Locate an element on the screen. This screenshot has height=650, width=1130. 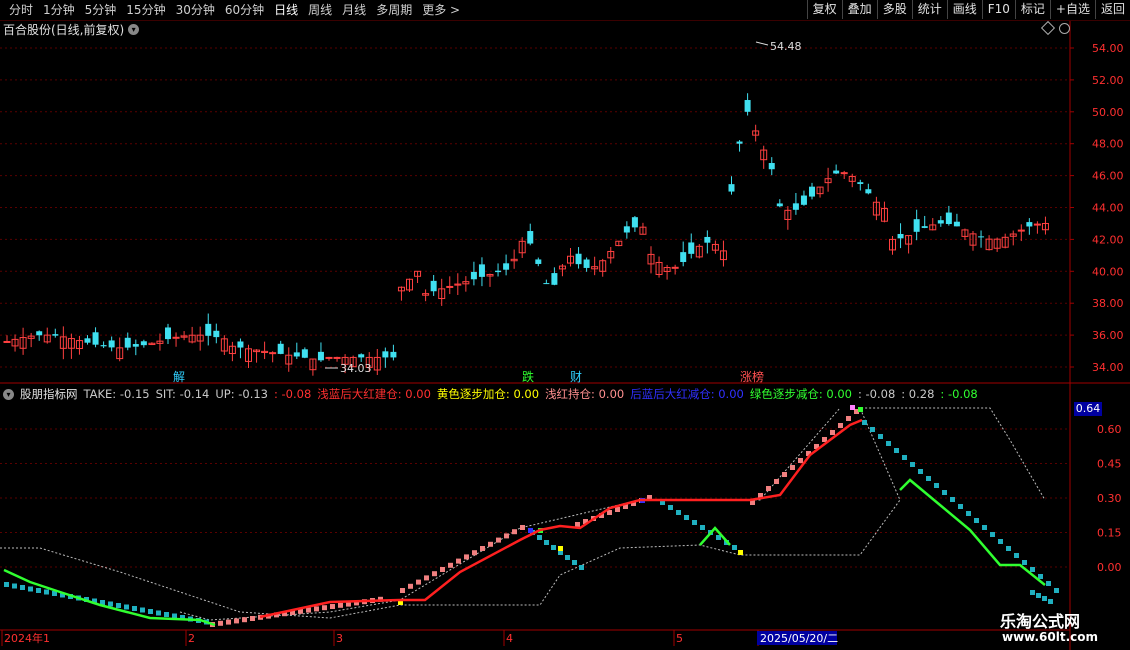
right-toolbar: 复权 叠加 多股 统计 画线 F10 标记 +自选 返回 is located at coordinates (968, 9).